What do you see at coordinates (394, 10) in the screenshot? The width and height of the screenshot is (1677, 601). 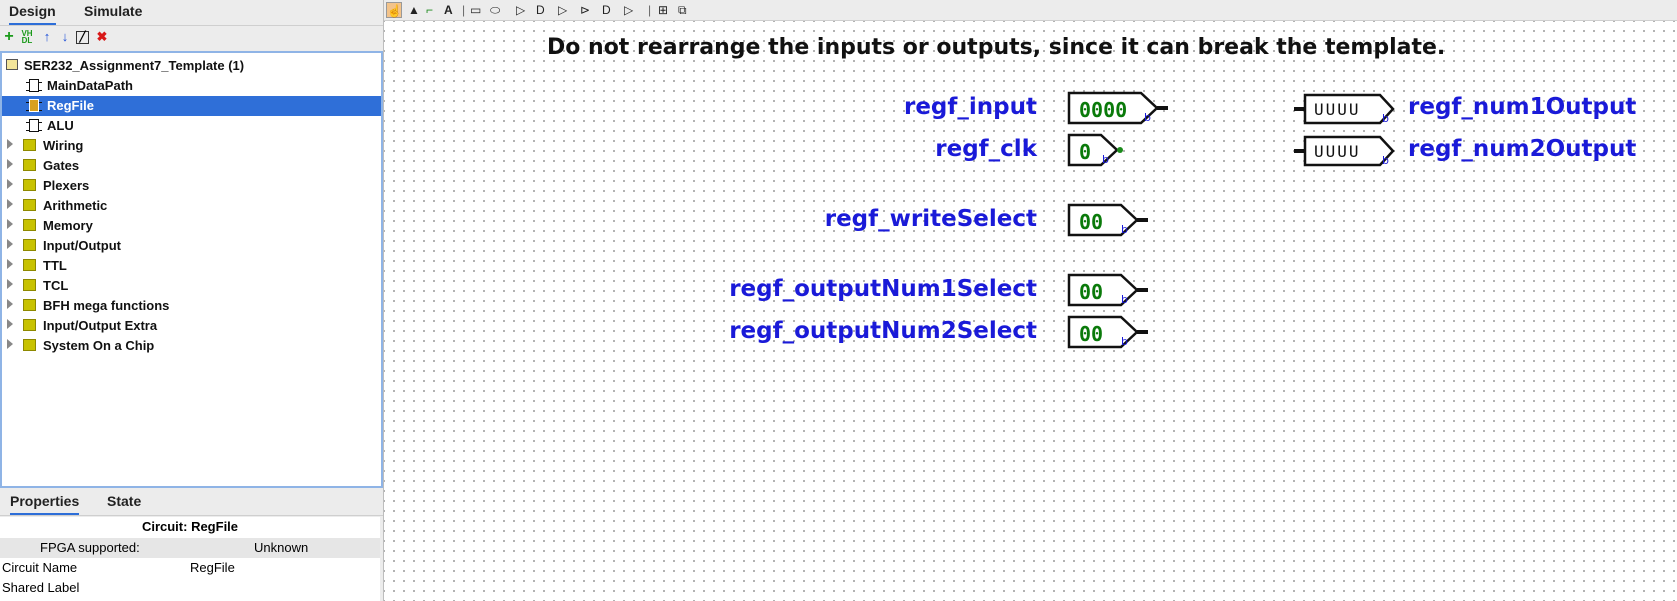 I see `poke-tool-icon: ☝` at bounding box center [394, 10].